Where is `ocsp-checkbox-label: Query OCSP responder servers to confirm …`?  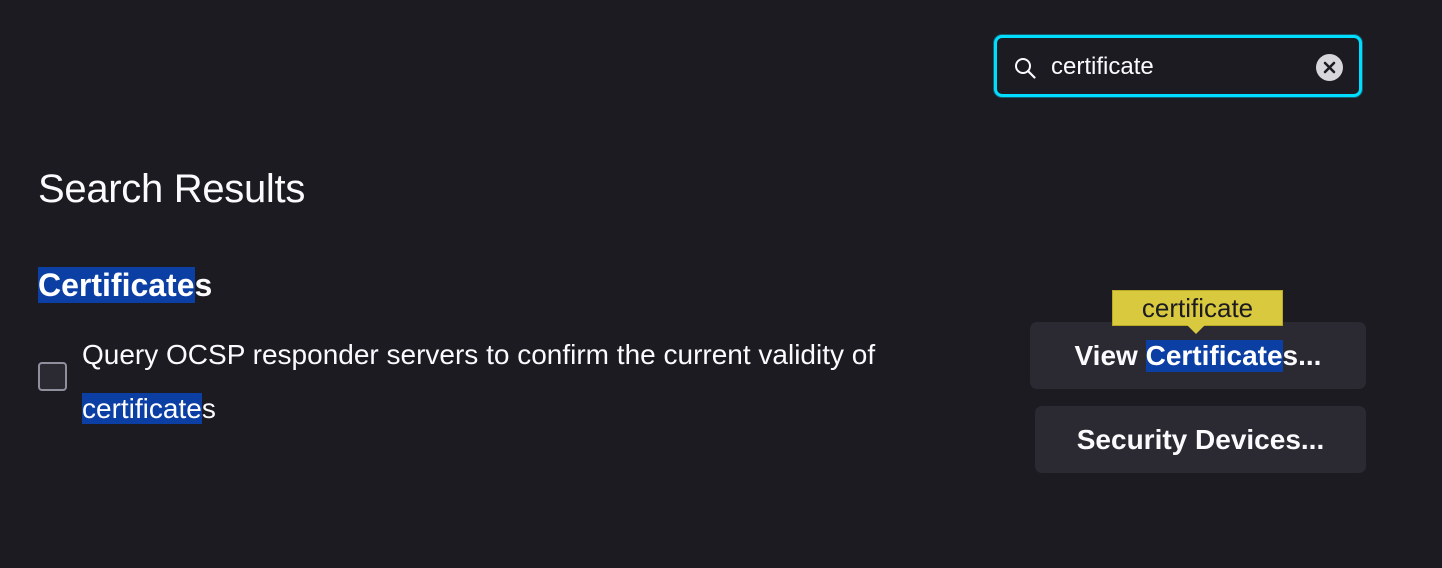
ocsp-checkbox-label: Query OCSP responder servers to confirm … is located at coordinates (532, 382).